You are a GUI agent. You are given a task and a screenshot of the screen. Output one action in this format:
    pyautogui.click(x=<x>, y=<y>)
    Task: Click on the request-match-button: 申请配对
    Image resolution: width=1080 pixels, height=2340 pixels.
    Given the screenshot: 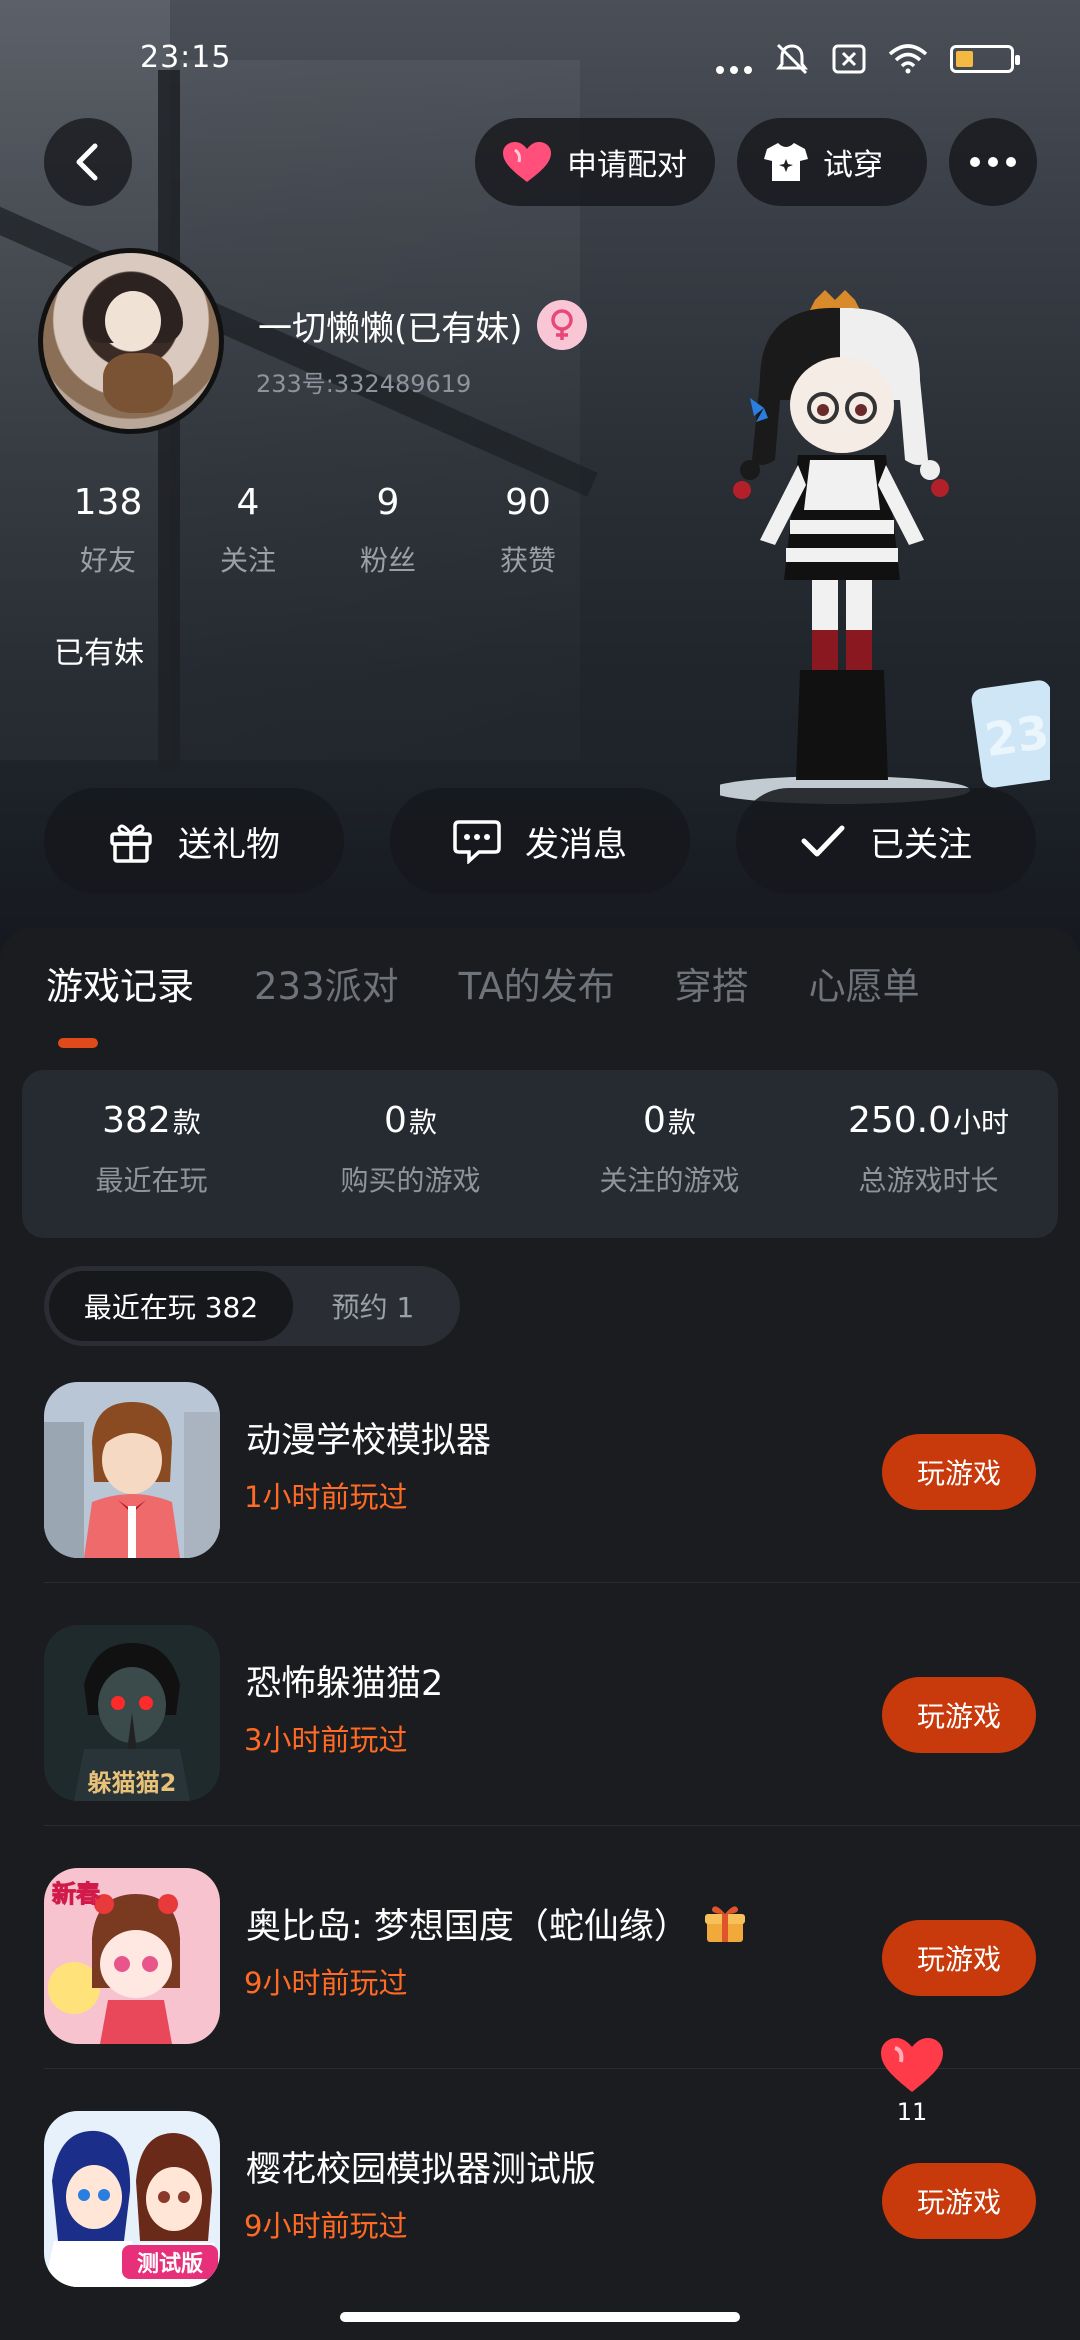 What is the action you would take?
    pyautogui.click(x=595, y=162)
    